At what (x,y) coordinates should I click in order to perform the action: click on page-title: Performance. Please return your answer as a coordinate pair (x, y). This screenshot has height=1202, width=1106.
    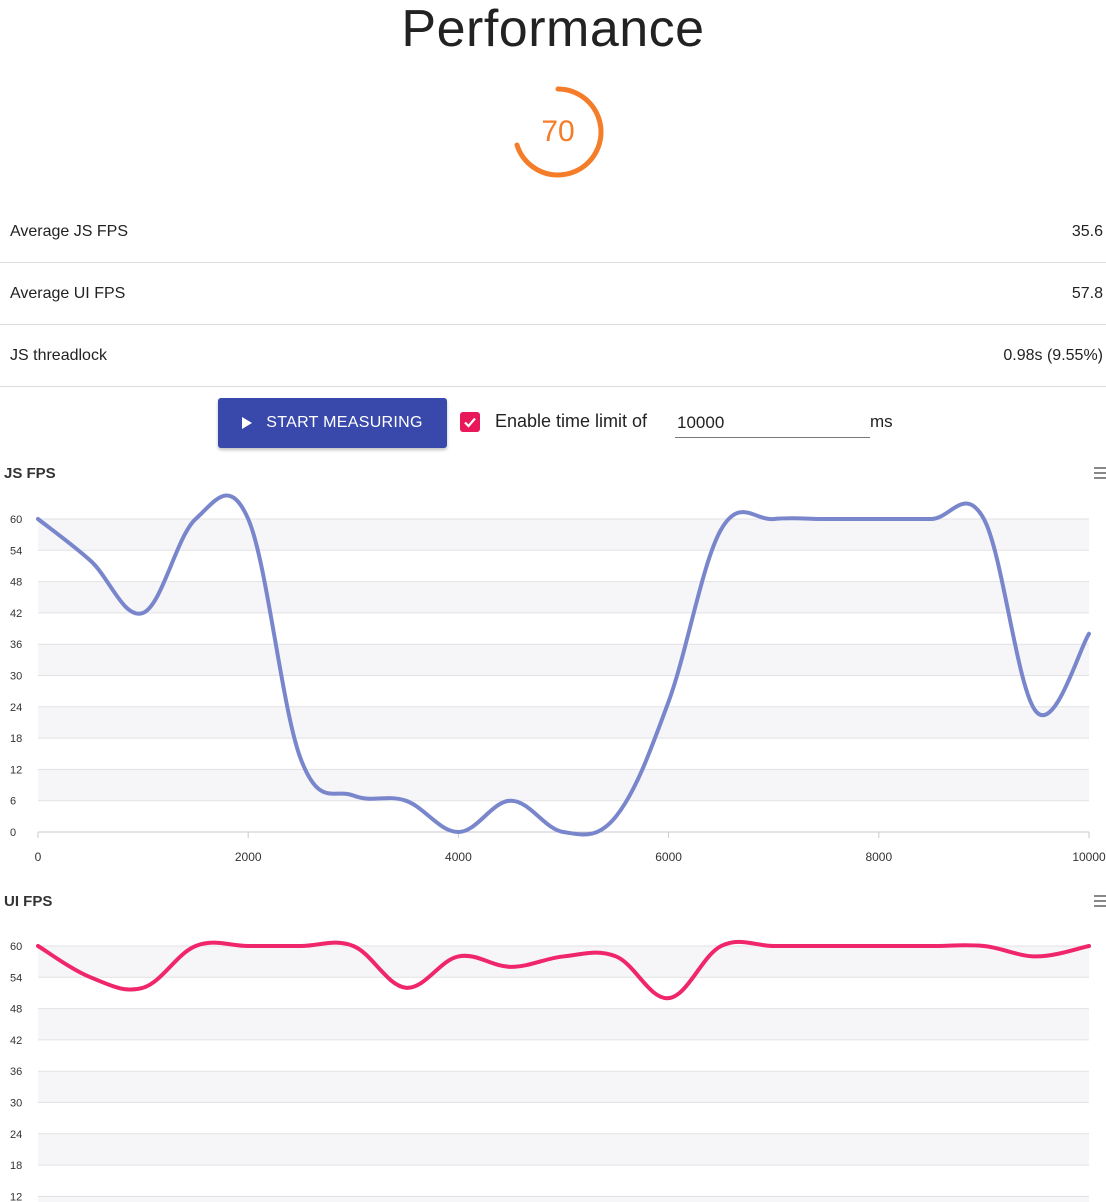
    Looking at the image, I should click on (553, 29).